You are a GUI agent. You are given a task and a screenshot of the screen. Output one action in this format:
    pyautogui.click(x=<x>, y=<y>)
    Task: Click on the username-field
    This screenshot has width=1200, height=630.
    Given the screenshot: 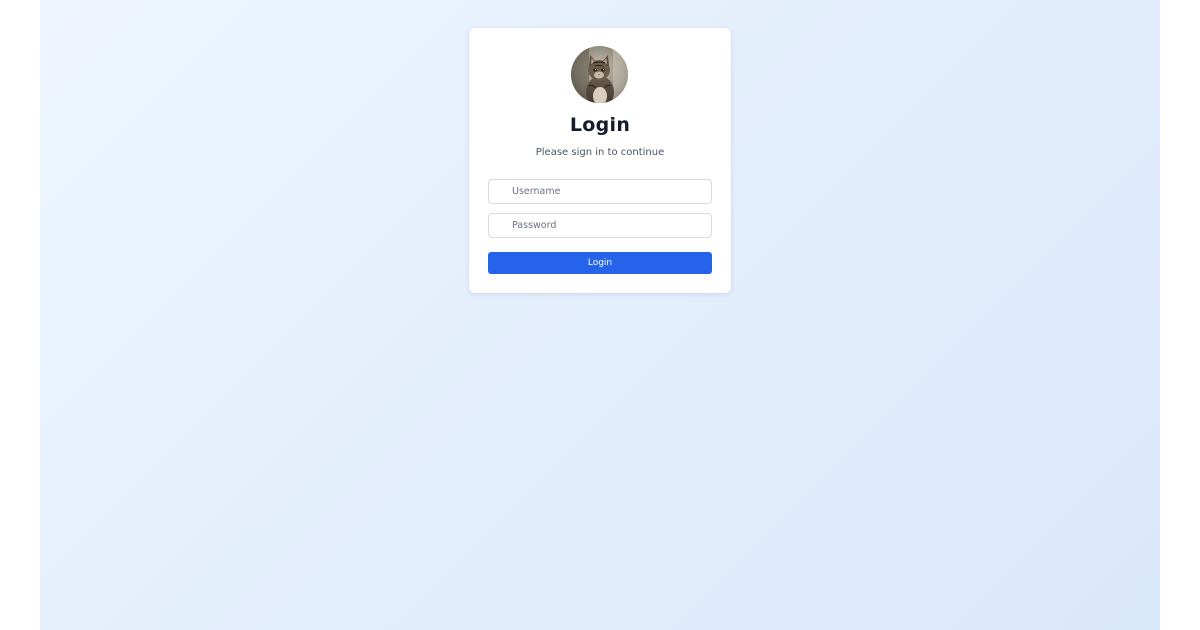 What is the action you would take?
    pyautogui.click(x=600, y=191)
    